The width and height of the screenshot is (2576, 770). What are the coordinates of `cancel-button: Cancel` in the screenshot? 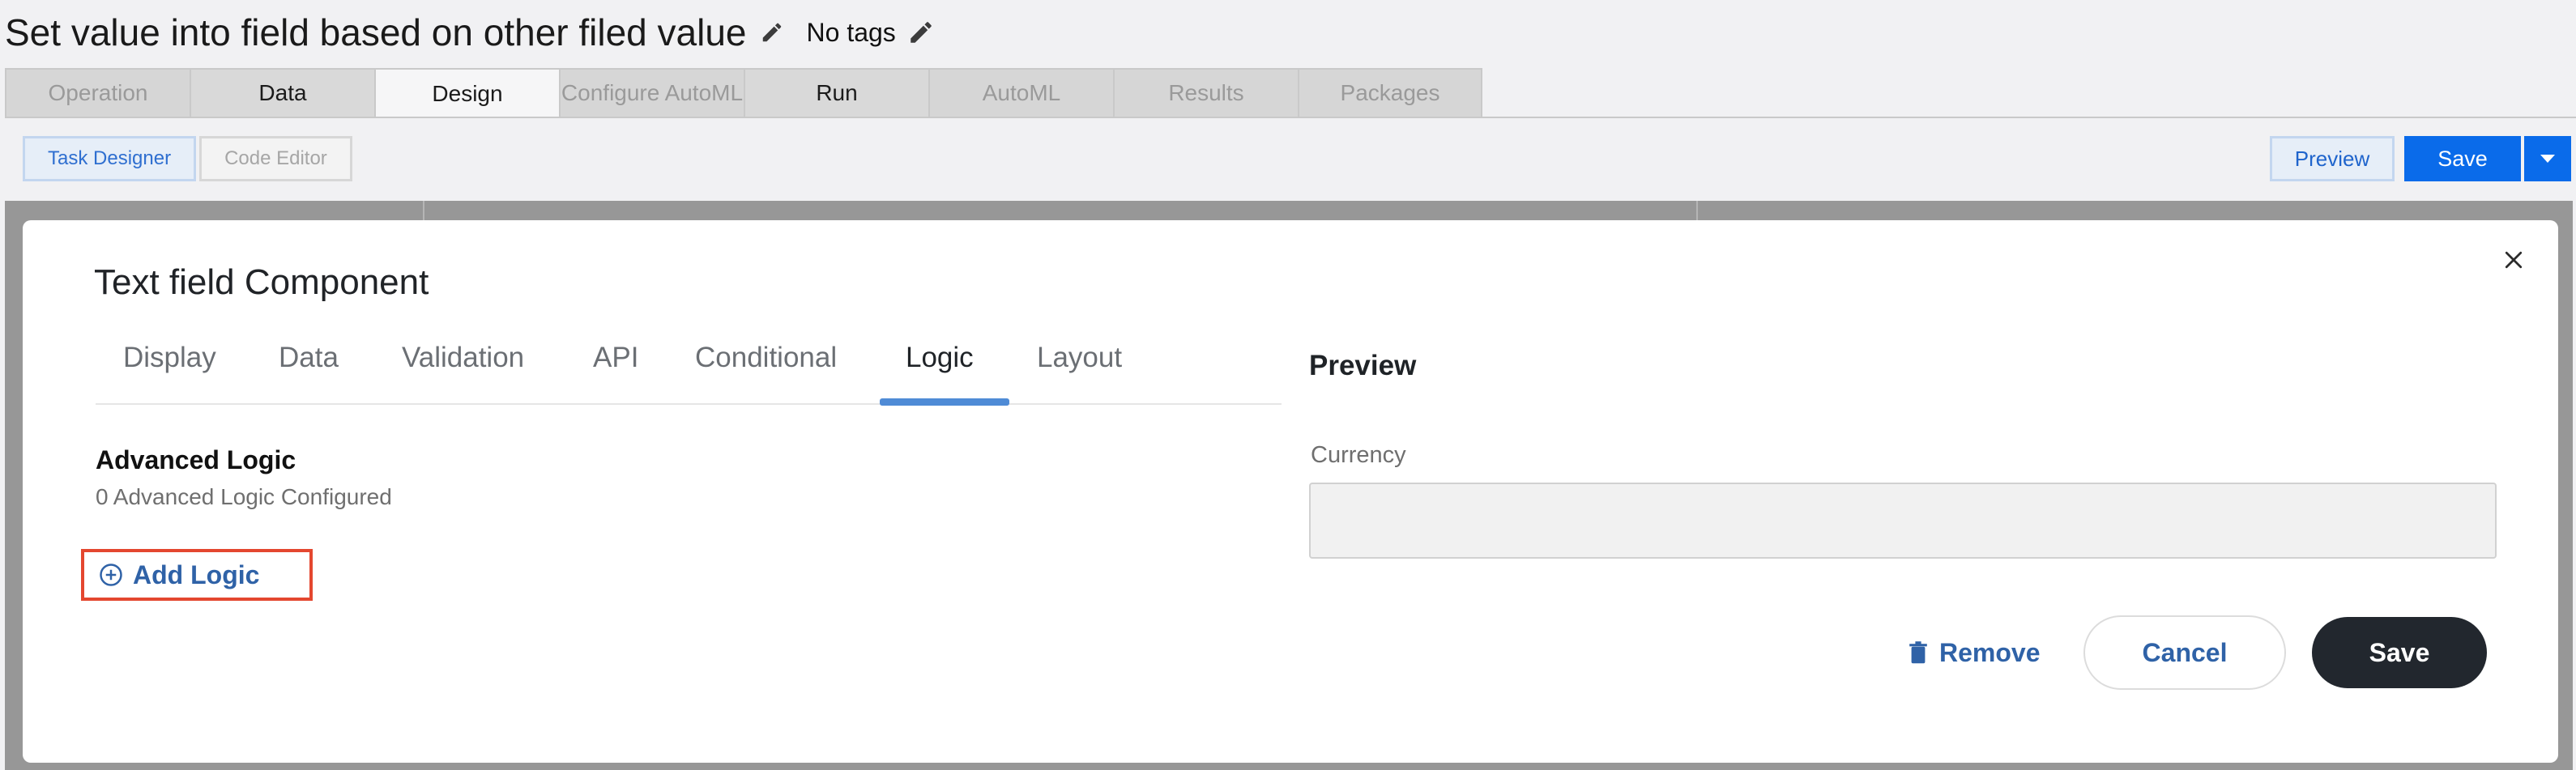 It's located at (2184, 652).